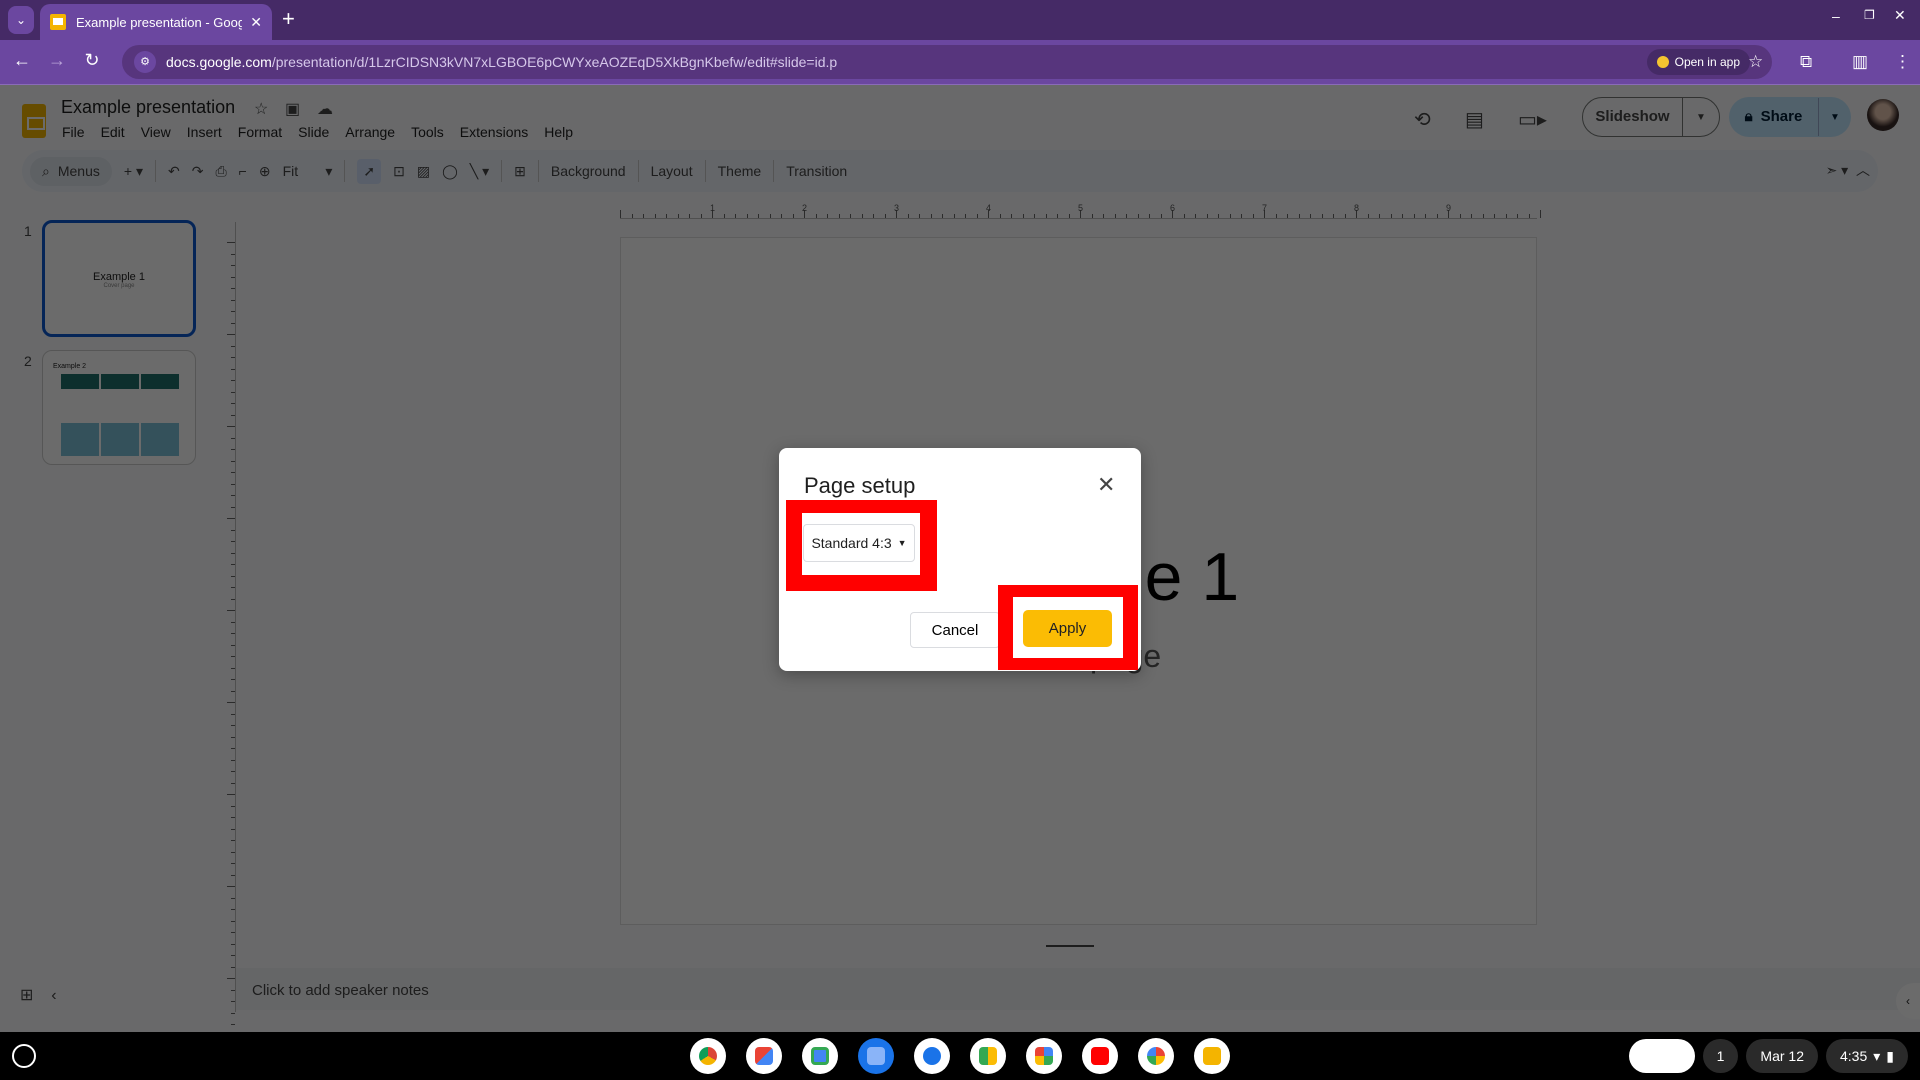 The width and height of the screenshot is (1920, 1080). What do you see at coordinates (1106, 485) in the screenshot?
I see `close-icon: ✕` at bounding box center [1106, 485].